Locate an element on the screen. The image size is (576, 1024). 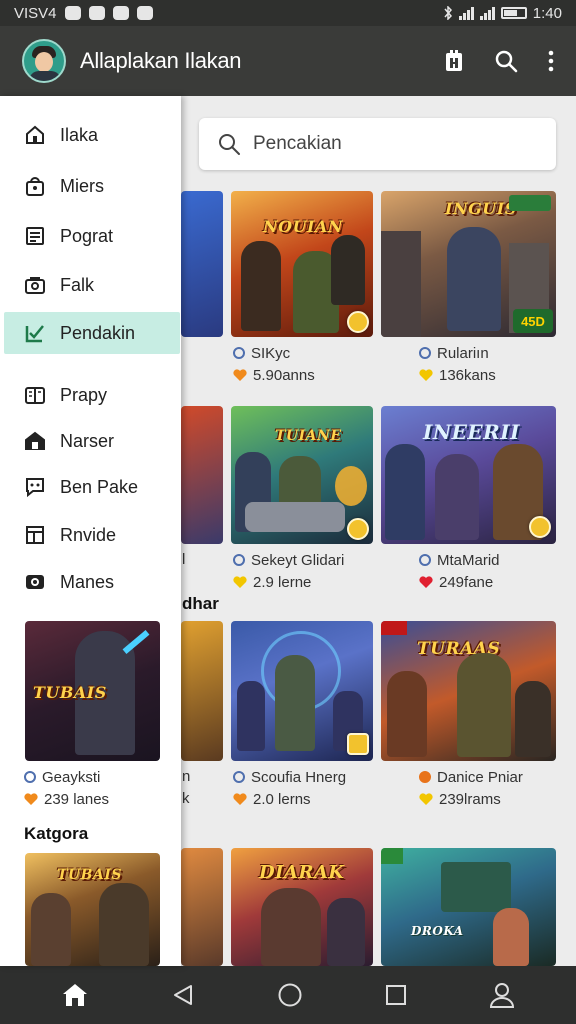
eye-icon is located at coordinates (35, 582).